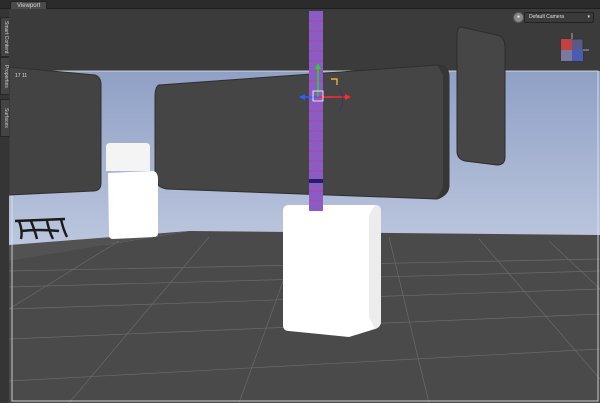 The height and width of the screenshot is (403, 600). I want to click on frame-coords: 17 11, so click(21, 76).